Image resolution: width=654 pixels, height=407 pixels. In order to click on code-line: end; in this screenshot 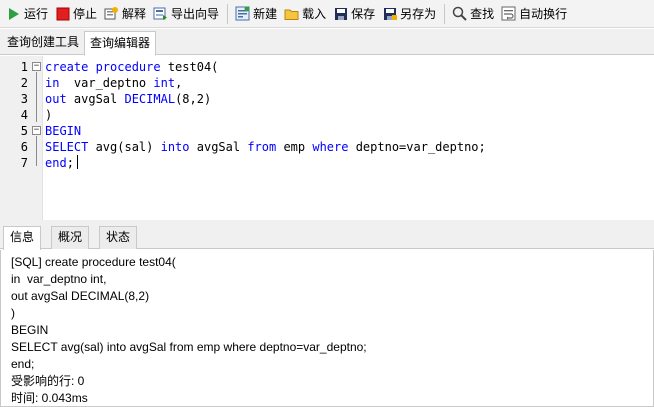, I will do `click(61, 163)`.